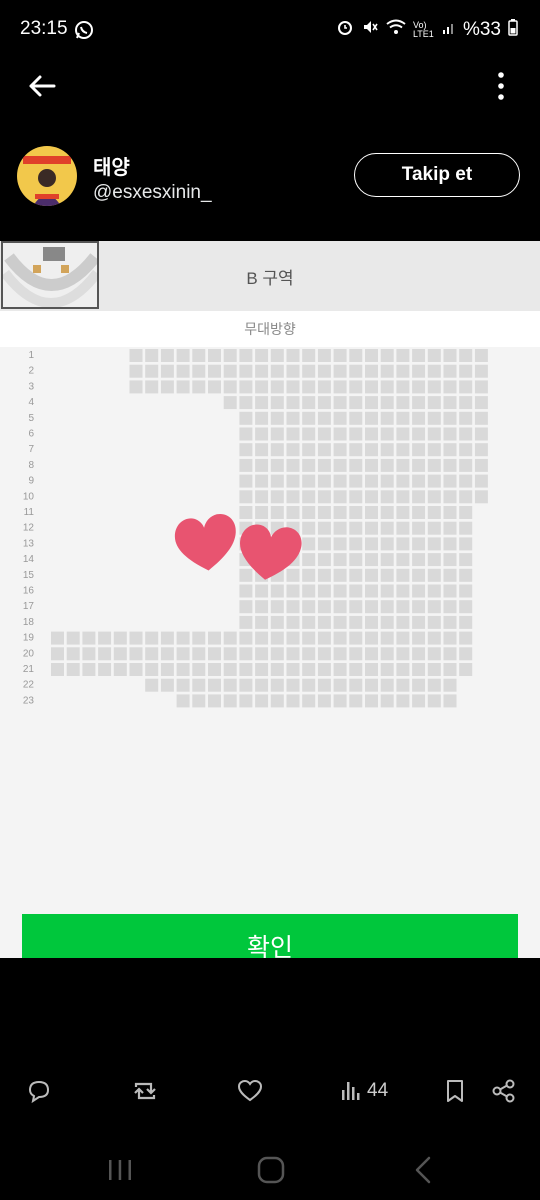  I want to click on share-button, so click(504, 1091).